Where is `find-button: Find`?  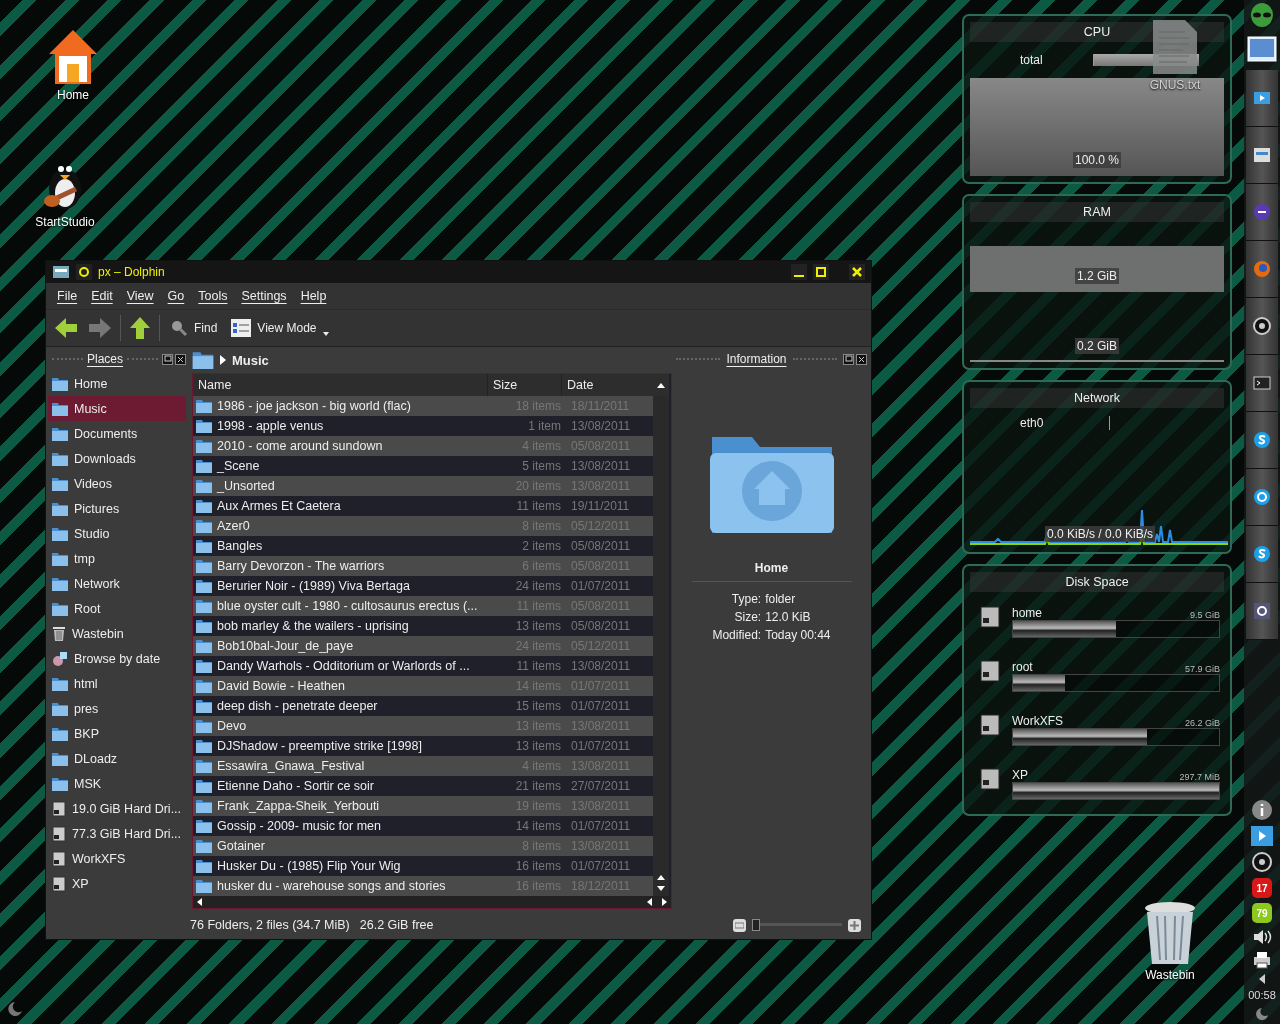
find-button: Find is located at coordinates (194, 328).